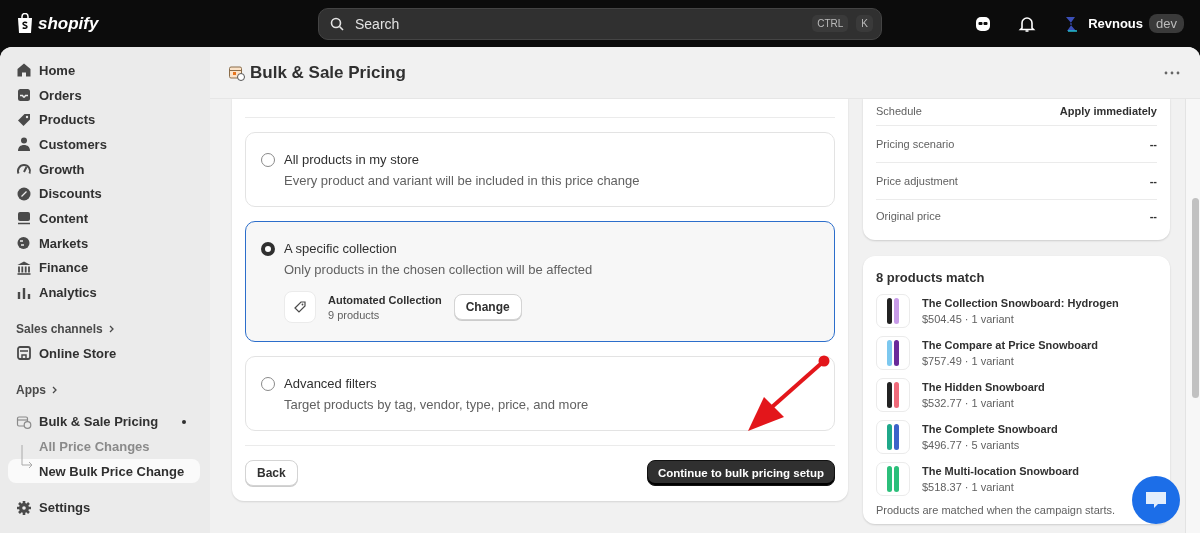 The image size is (1200, 533). What do you see at coordinates (996, 510) in the screenshot?
I see `match-note: Products are matched when the campaign starts.` at bounding box center [996, 510].